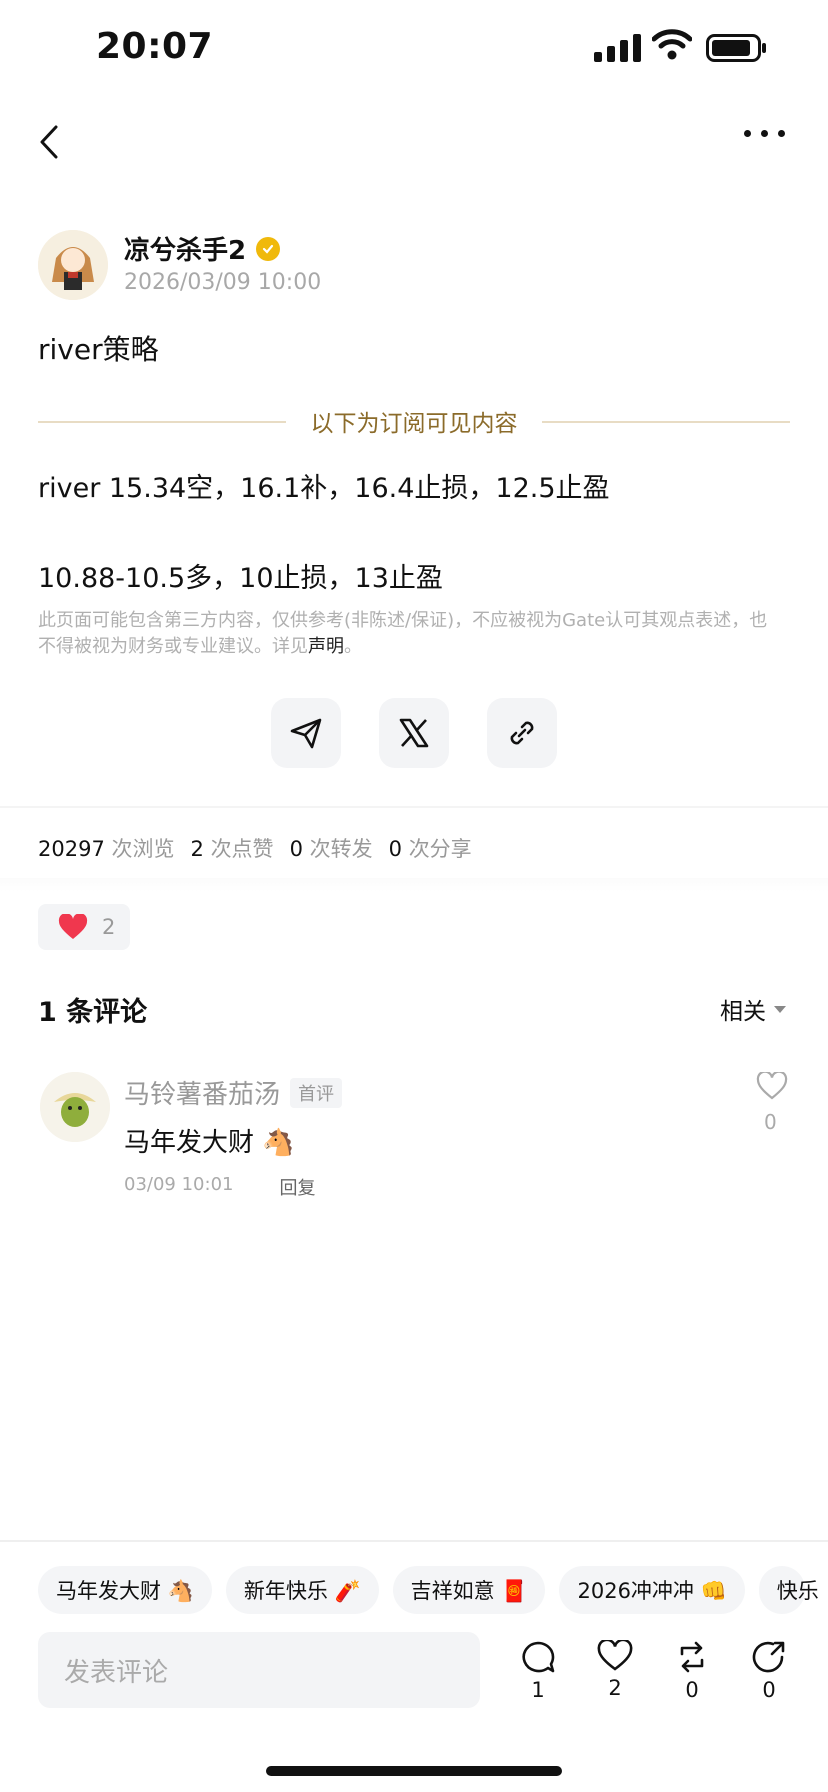  I want to click on heart-reaction-button: 2, so click(84, 927).